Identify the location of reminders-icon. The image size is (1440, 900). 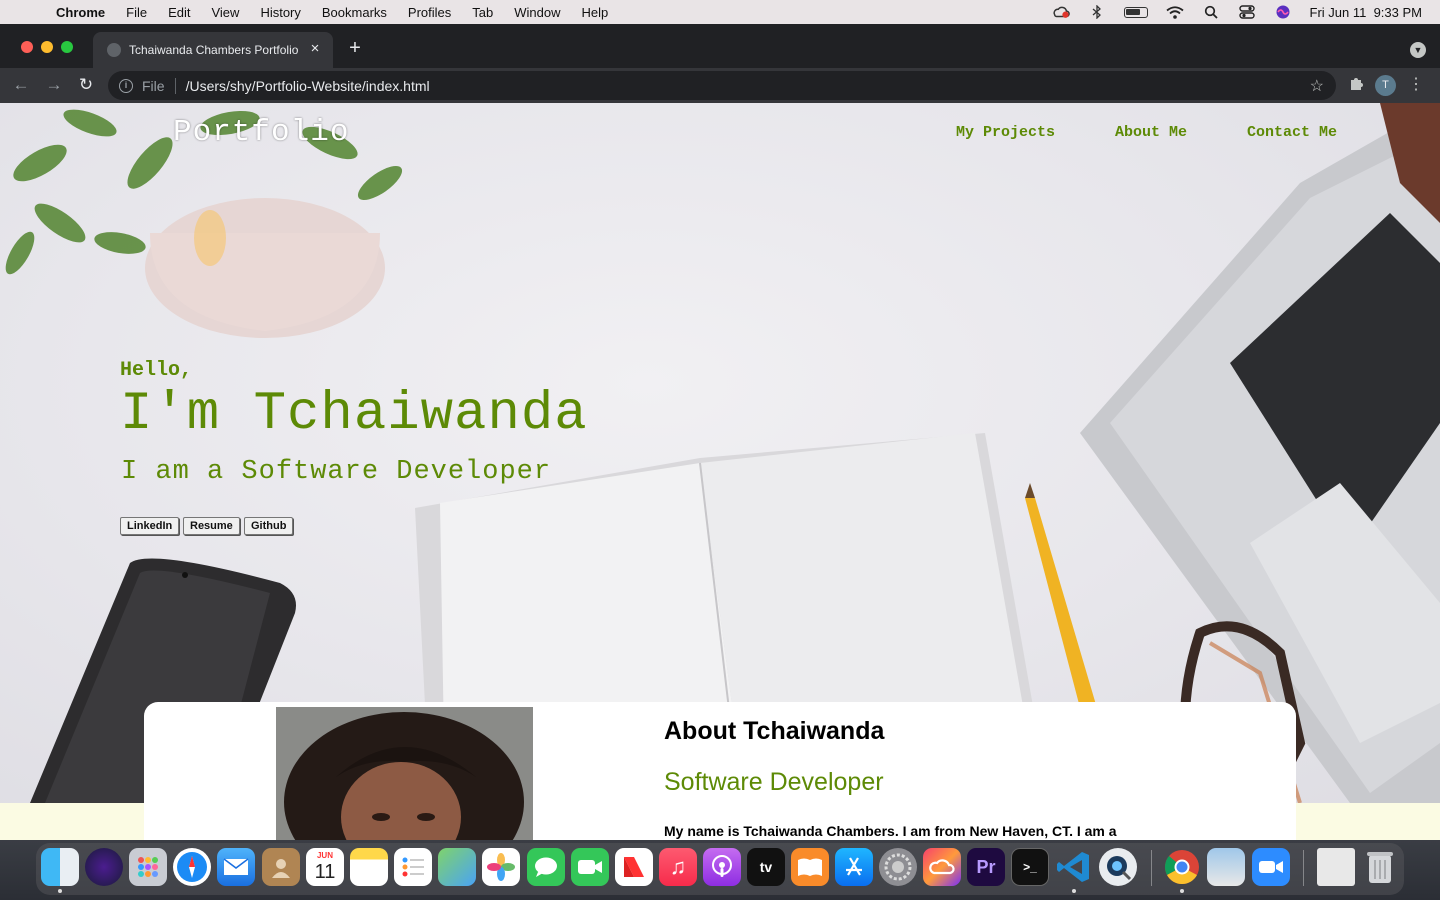
(413, 867).